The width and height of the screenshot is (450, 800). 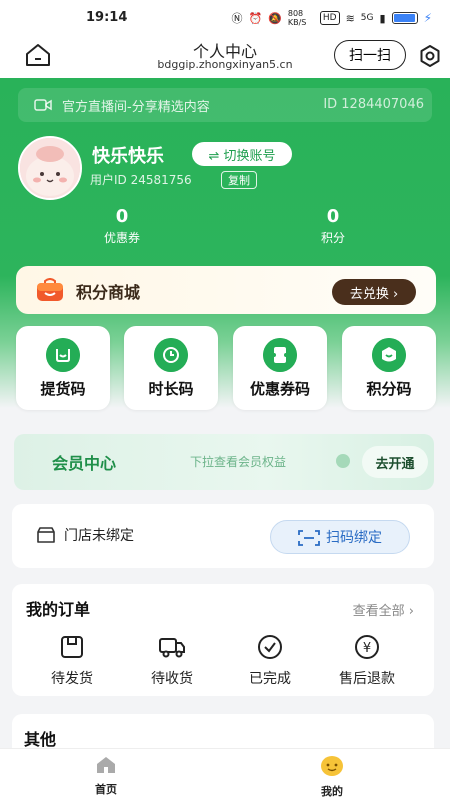 What do you see at coordinates (121, 238) in the screenshot?
I see `stat-label: 优惠券` at bounding box center [121, 238].